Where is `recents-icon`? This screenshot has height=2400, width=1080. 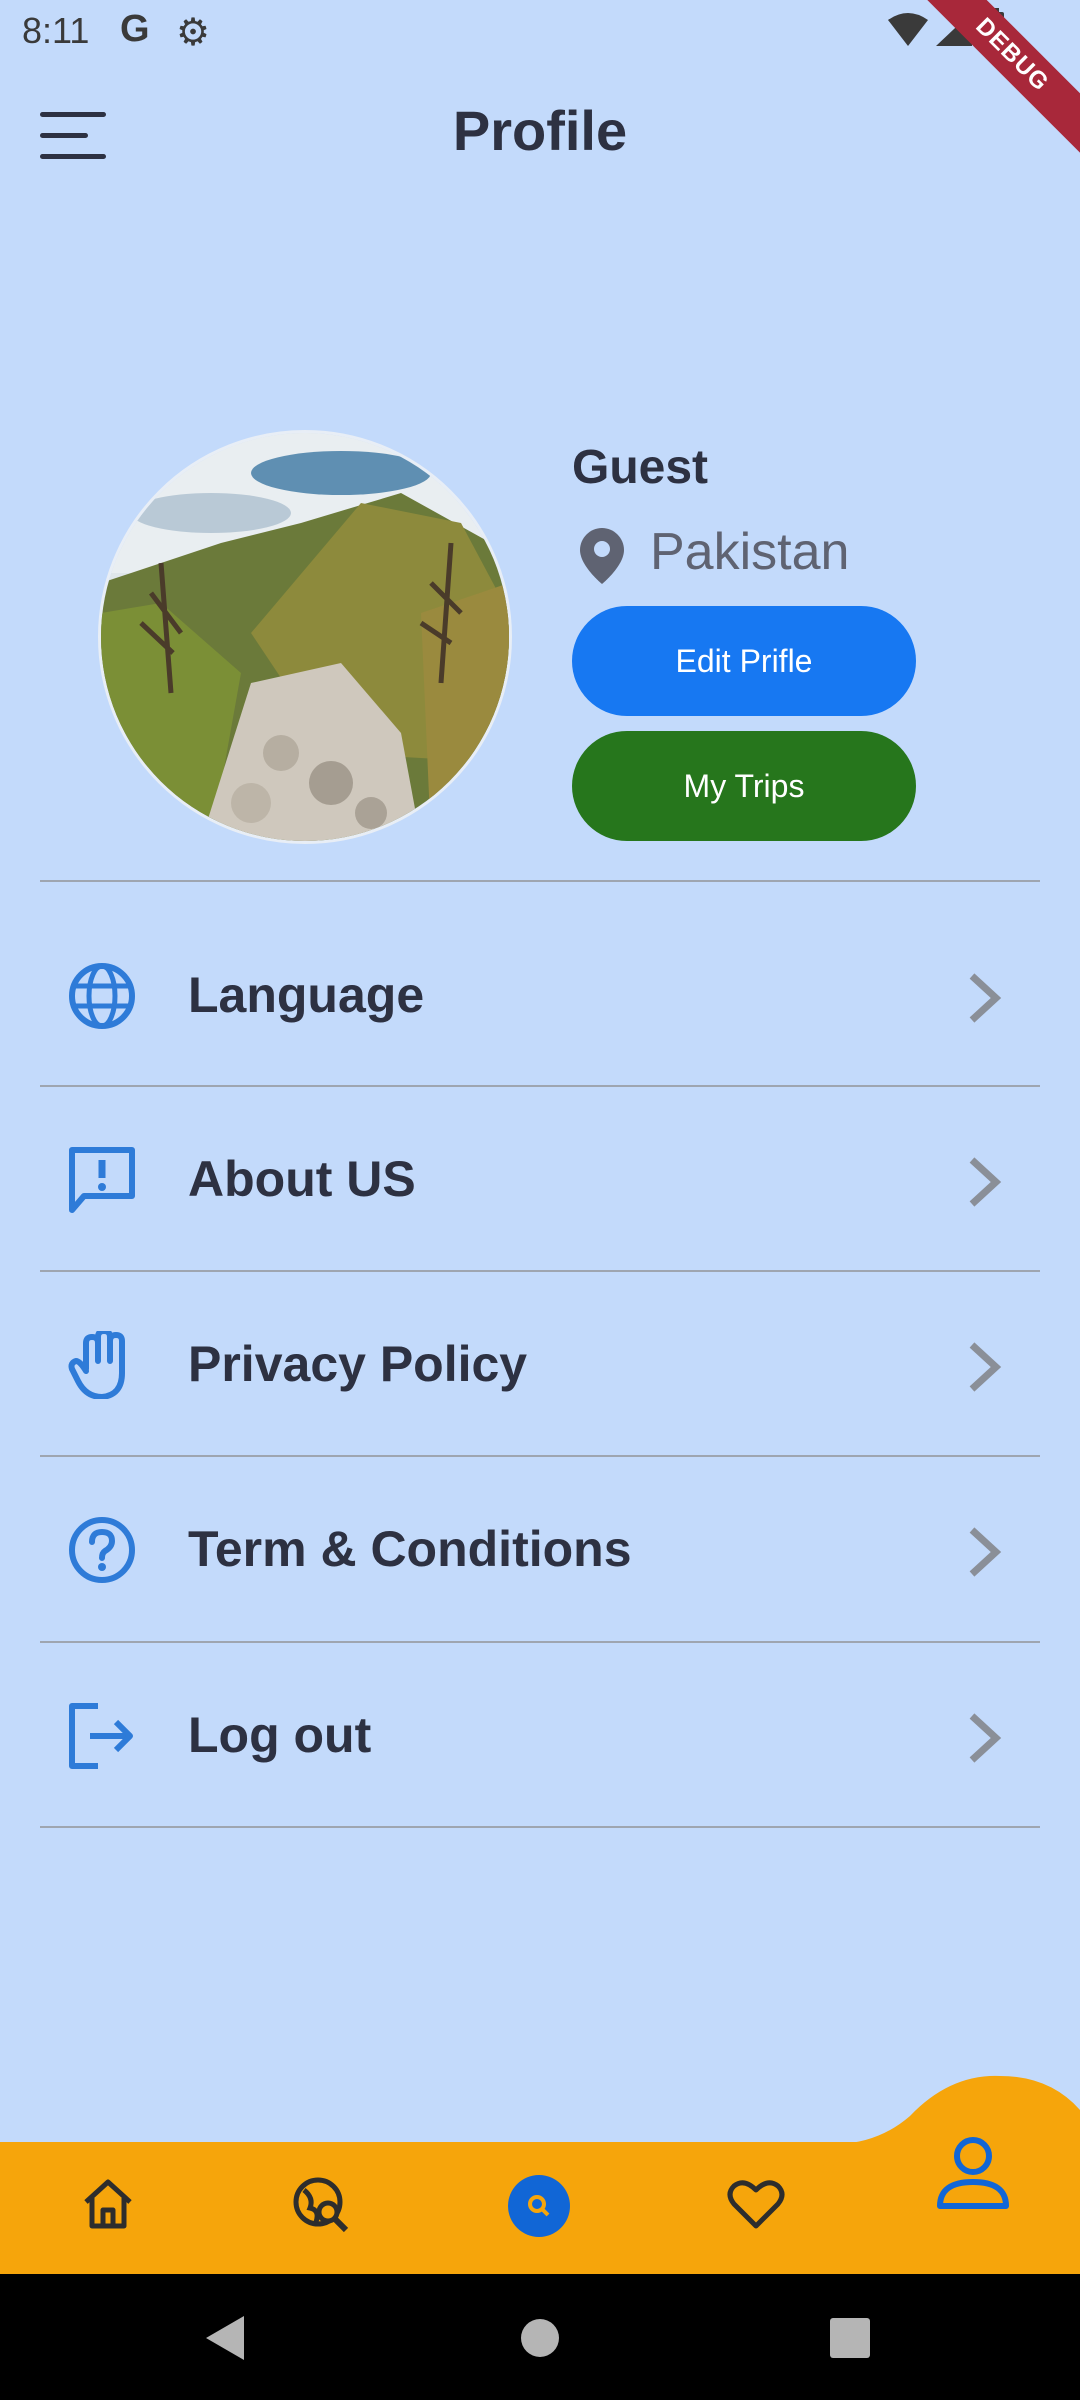
recents-icon is located at coordinates (850, 2338).